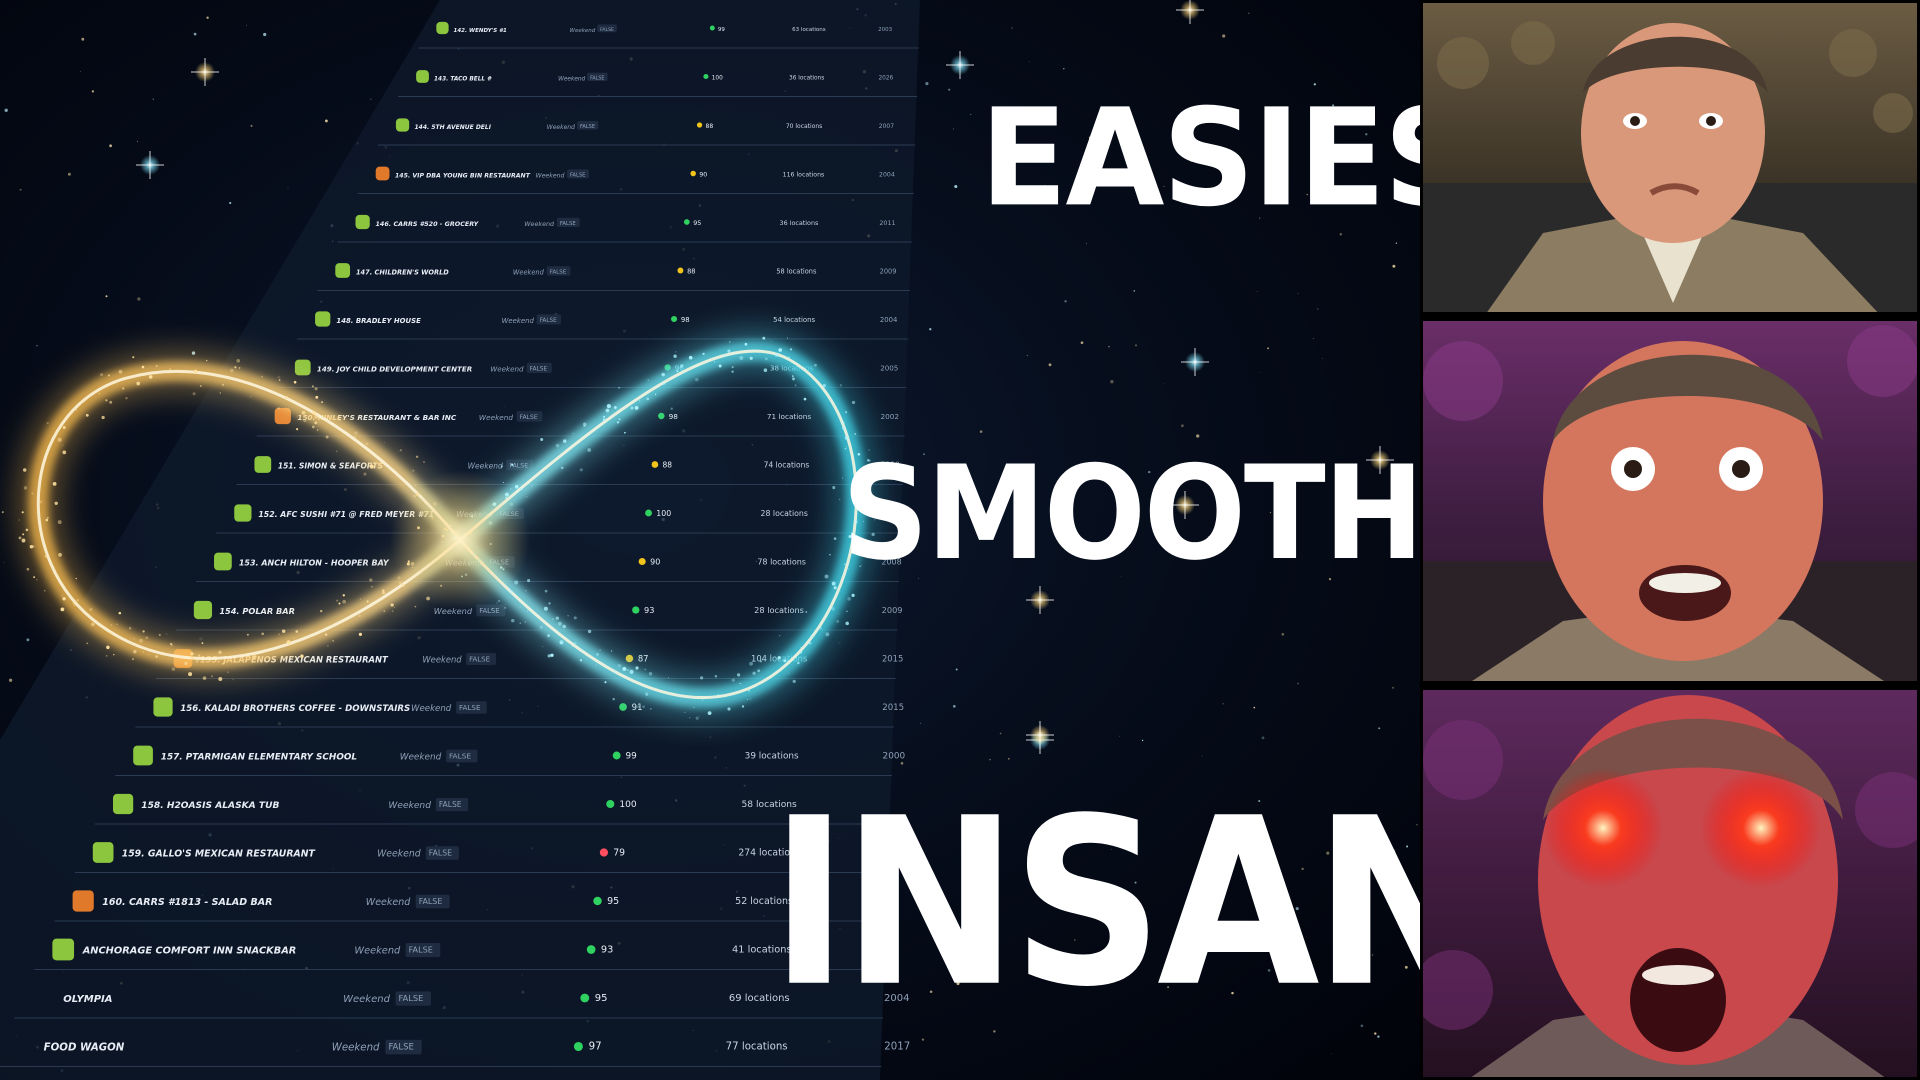  I want to click on left-laser-eye, so click(1603, 828).